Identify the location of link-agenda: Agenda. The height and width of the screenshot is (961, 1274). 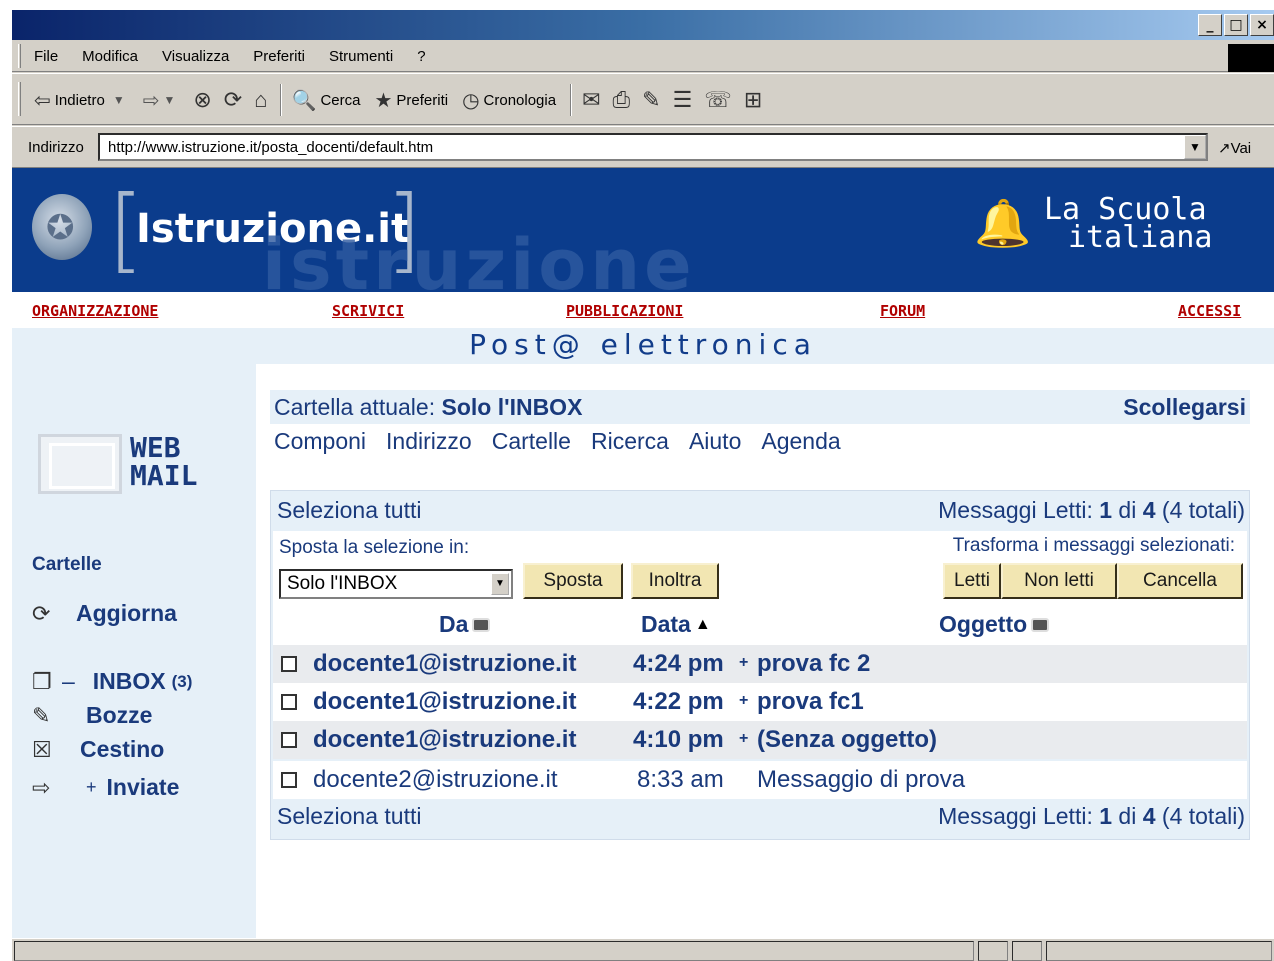
(800, 441).